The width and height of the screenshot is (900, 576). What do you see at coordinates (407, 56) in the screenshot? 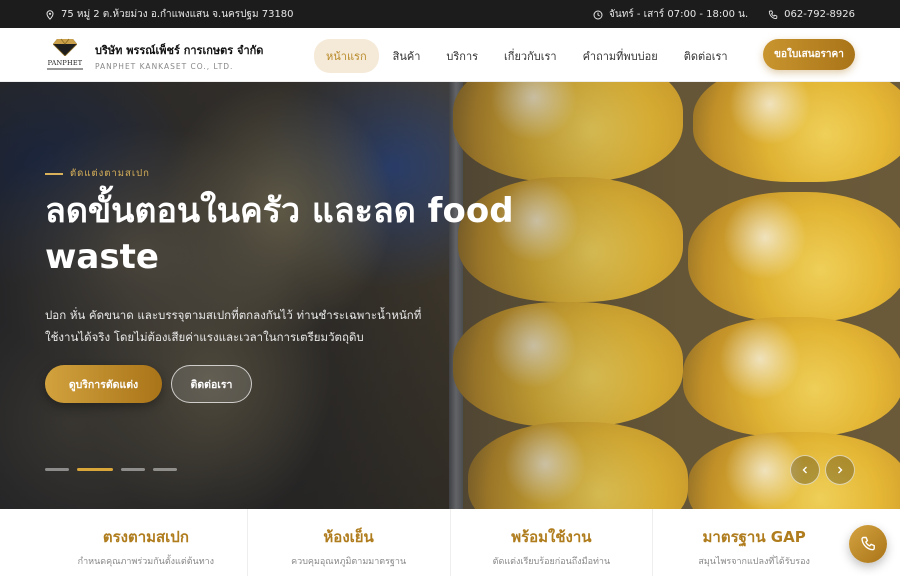
I see `nav-item-products: สินค้า` at bounding box center [407, 56].